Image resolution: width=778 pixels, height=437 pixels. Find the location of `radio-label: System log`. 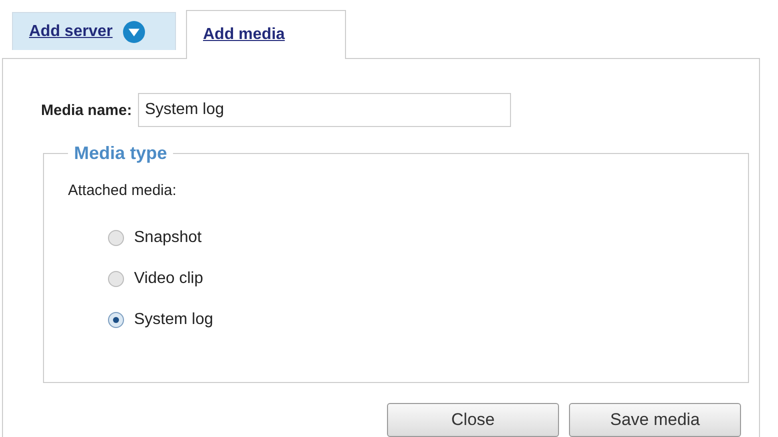

radio-label: System log is located at coordinates (174, 320).